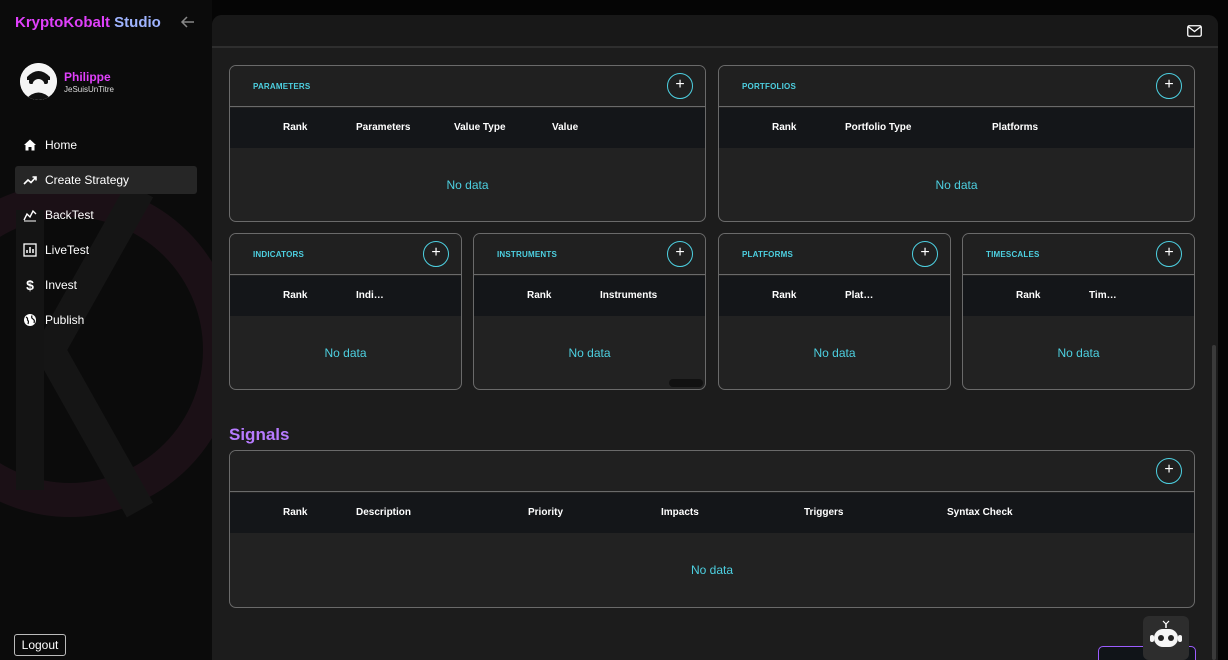 This screenshot has height=660, width=1228. I want to click on sidebar-item-publish: Publish, so click(106, 320).